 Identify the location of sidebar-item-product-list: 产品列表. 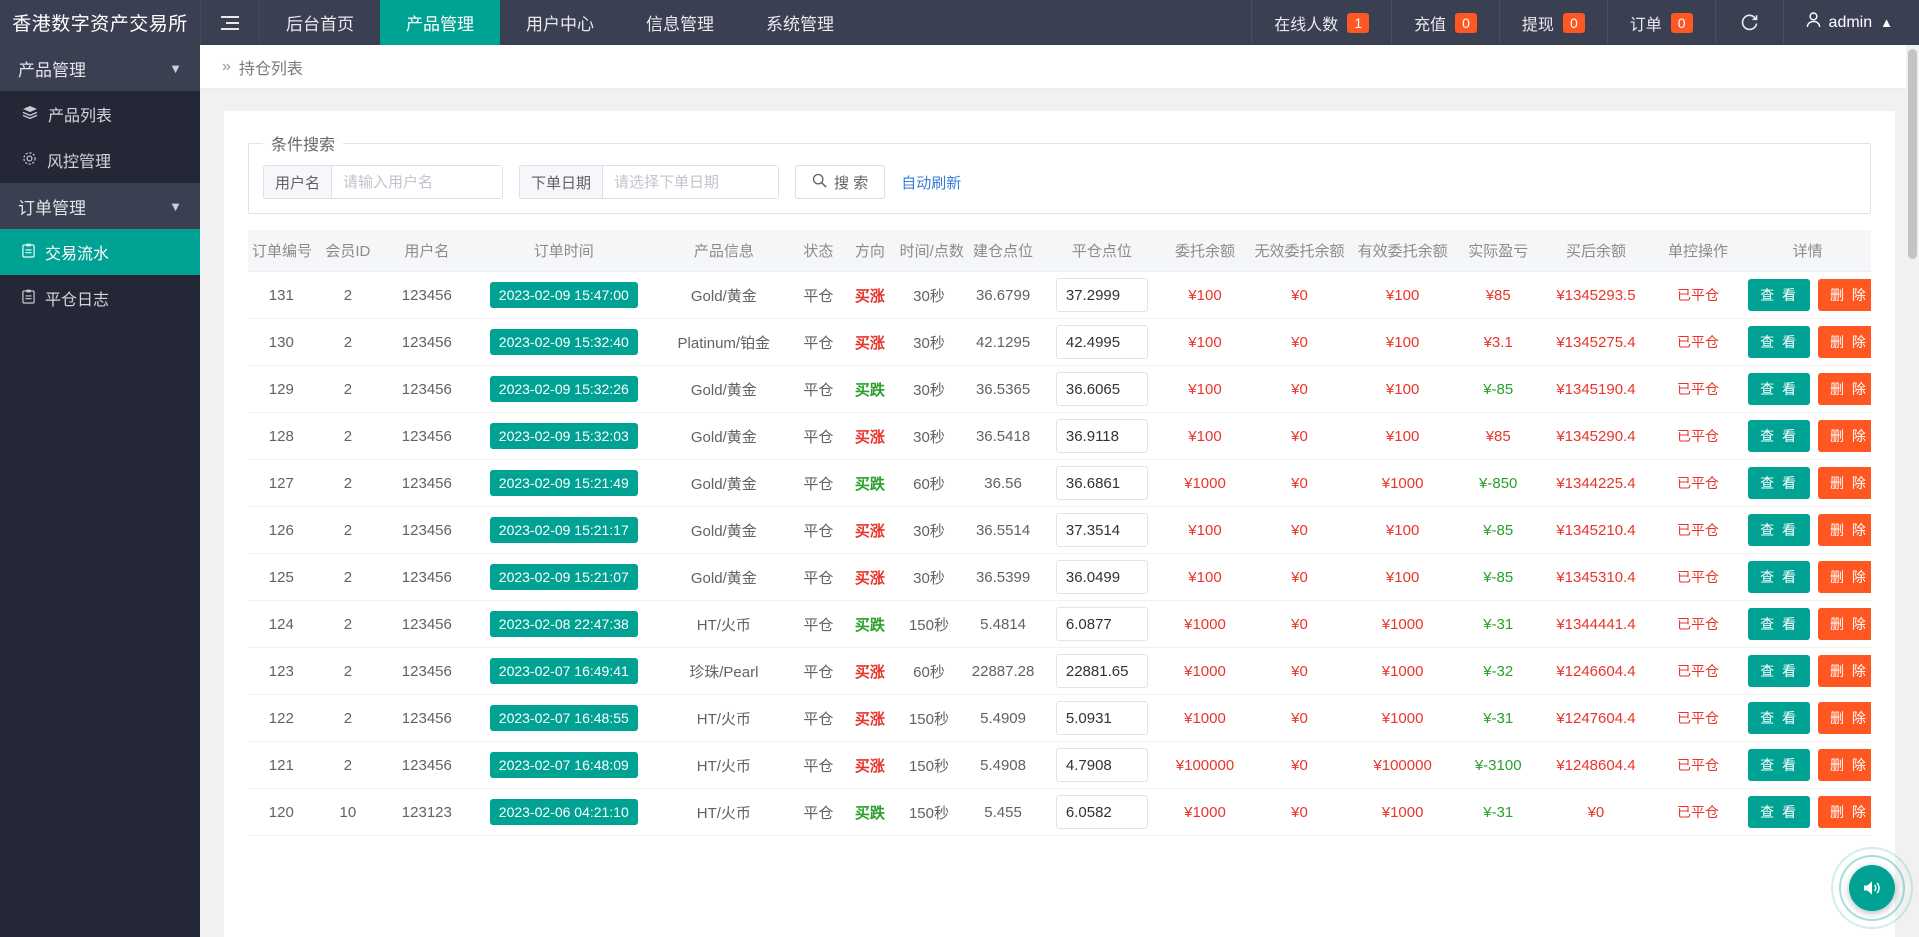
(100, 114).